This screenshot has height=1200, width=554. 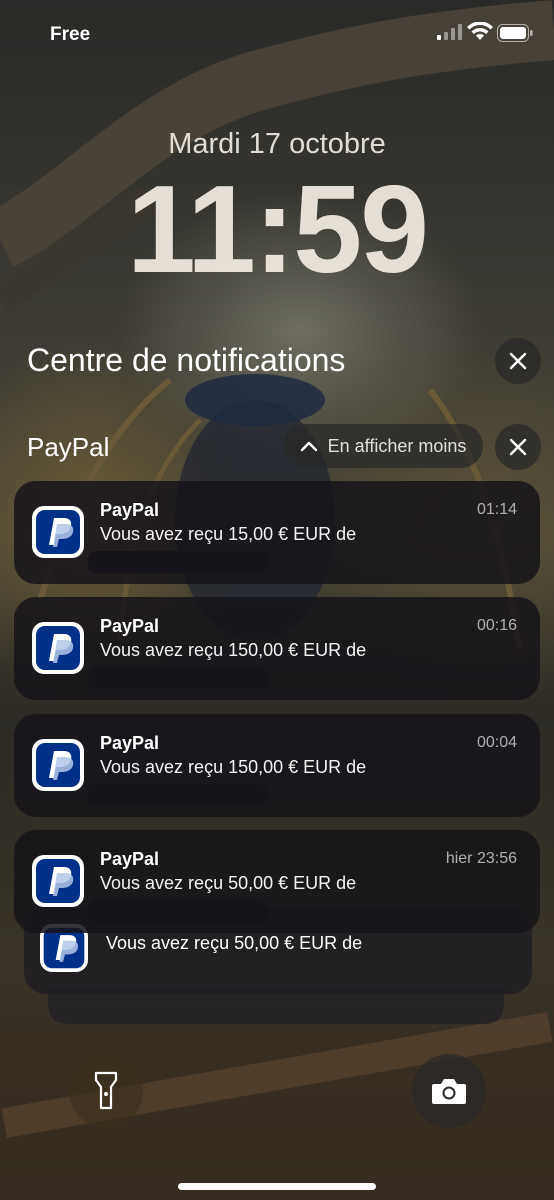 What do you see at coordinates (480, 31) in the screenshot?
I see `wifi-icon` at bounding box center [480, 31].